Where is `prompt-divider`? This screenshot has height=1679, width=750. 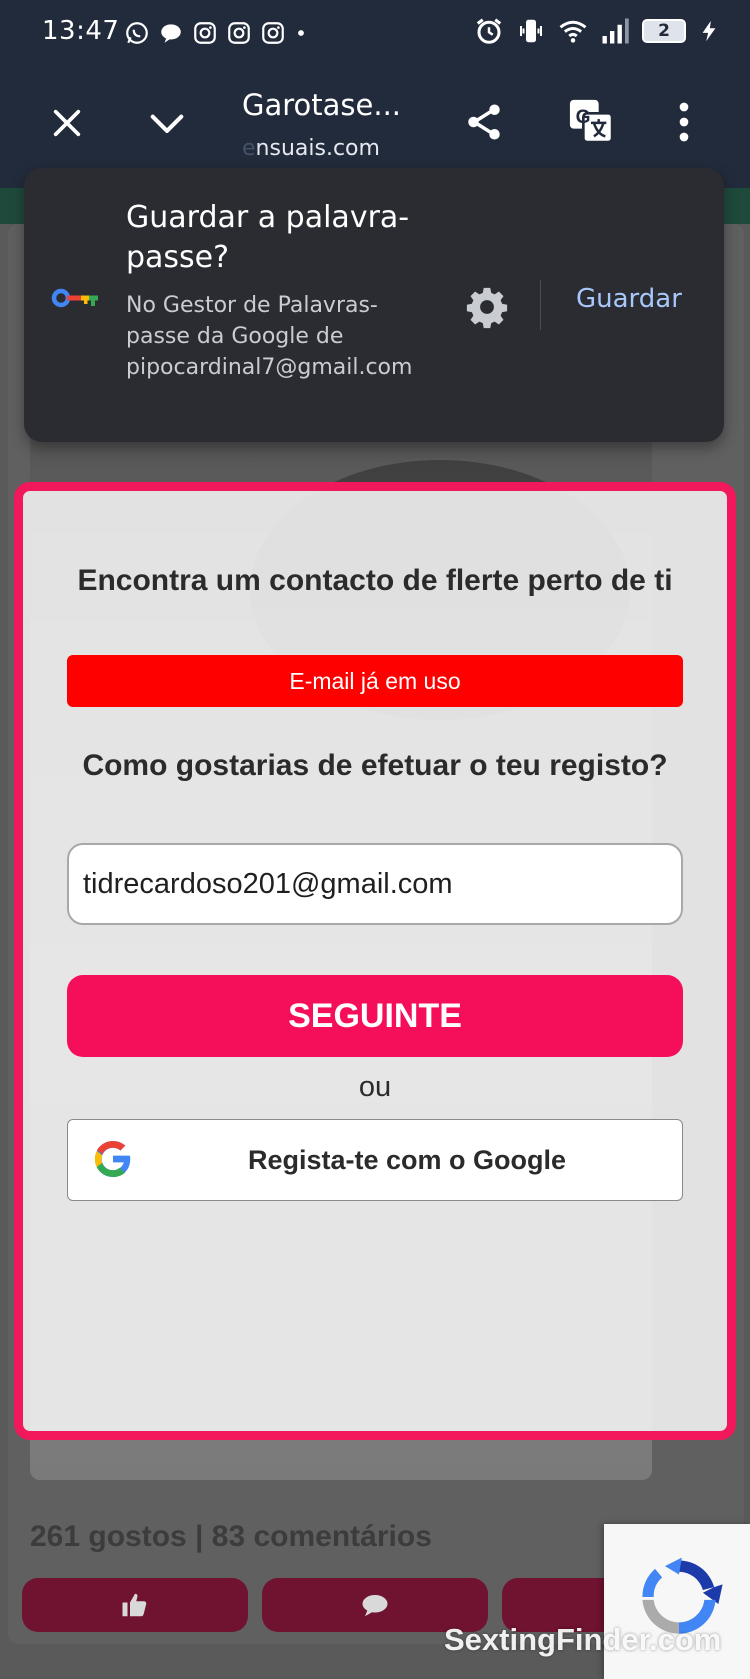 prompt-divider is located at coordinates (540, 305).